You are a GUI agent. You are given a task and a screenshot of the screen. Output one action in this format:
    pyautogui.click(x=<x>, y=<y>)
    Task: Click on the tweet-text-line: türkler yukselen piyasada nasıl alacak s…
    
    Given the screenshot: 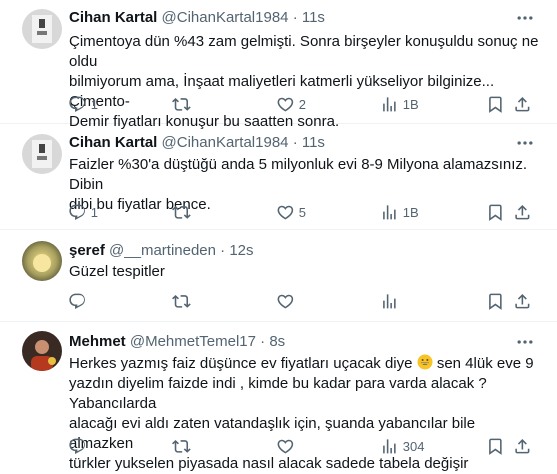 What is the action you would take?
    pyautogui.click(x=269, y=463)
    